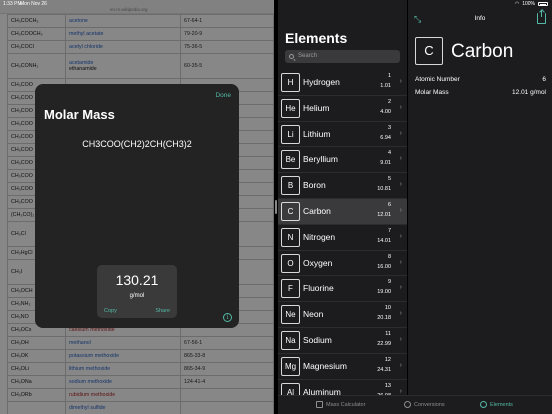  I want to click on molar-mass-label: Molar Mass, so click(432, 92).